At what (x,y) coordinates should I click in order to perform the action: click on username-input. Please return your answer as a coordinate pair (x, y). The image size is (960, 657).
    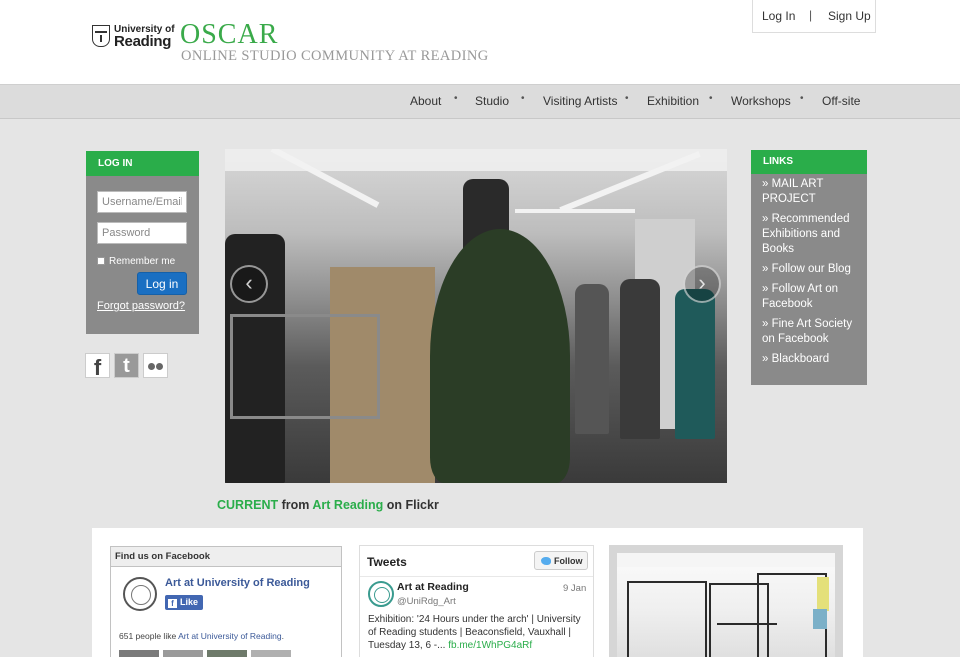
    Looking at the image, I should click on (142, 202).